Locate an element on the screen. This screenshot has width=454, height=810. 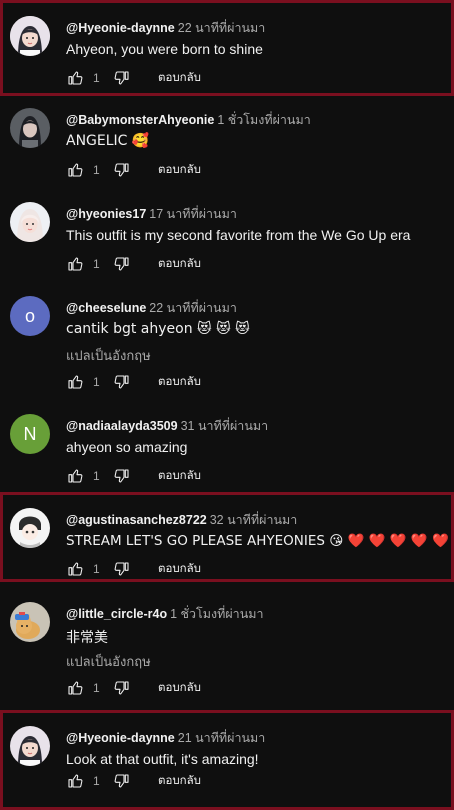
comment-meta: @agustinasanchez8722 32 นาทีที่ผ่านมา is located at coordinates (181, 520).